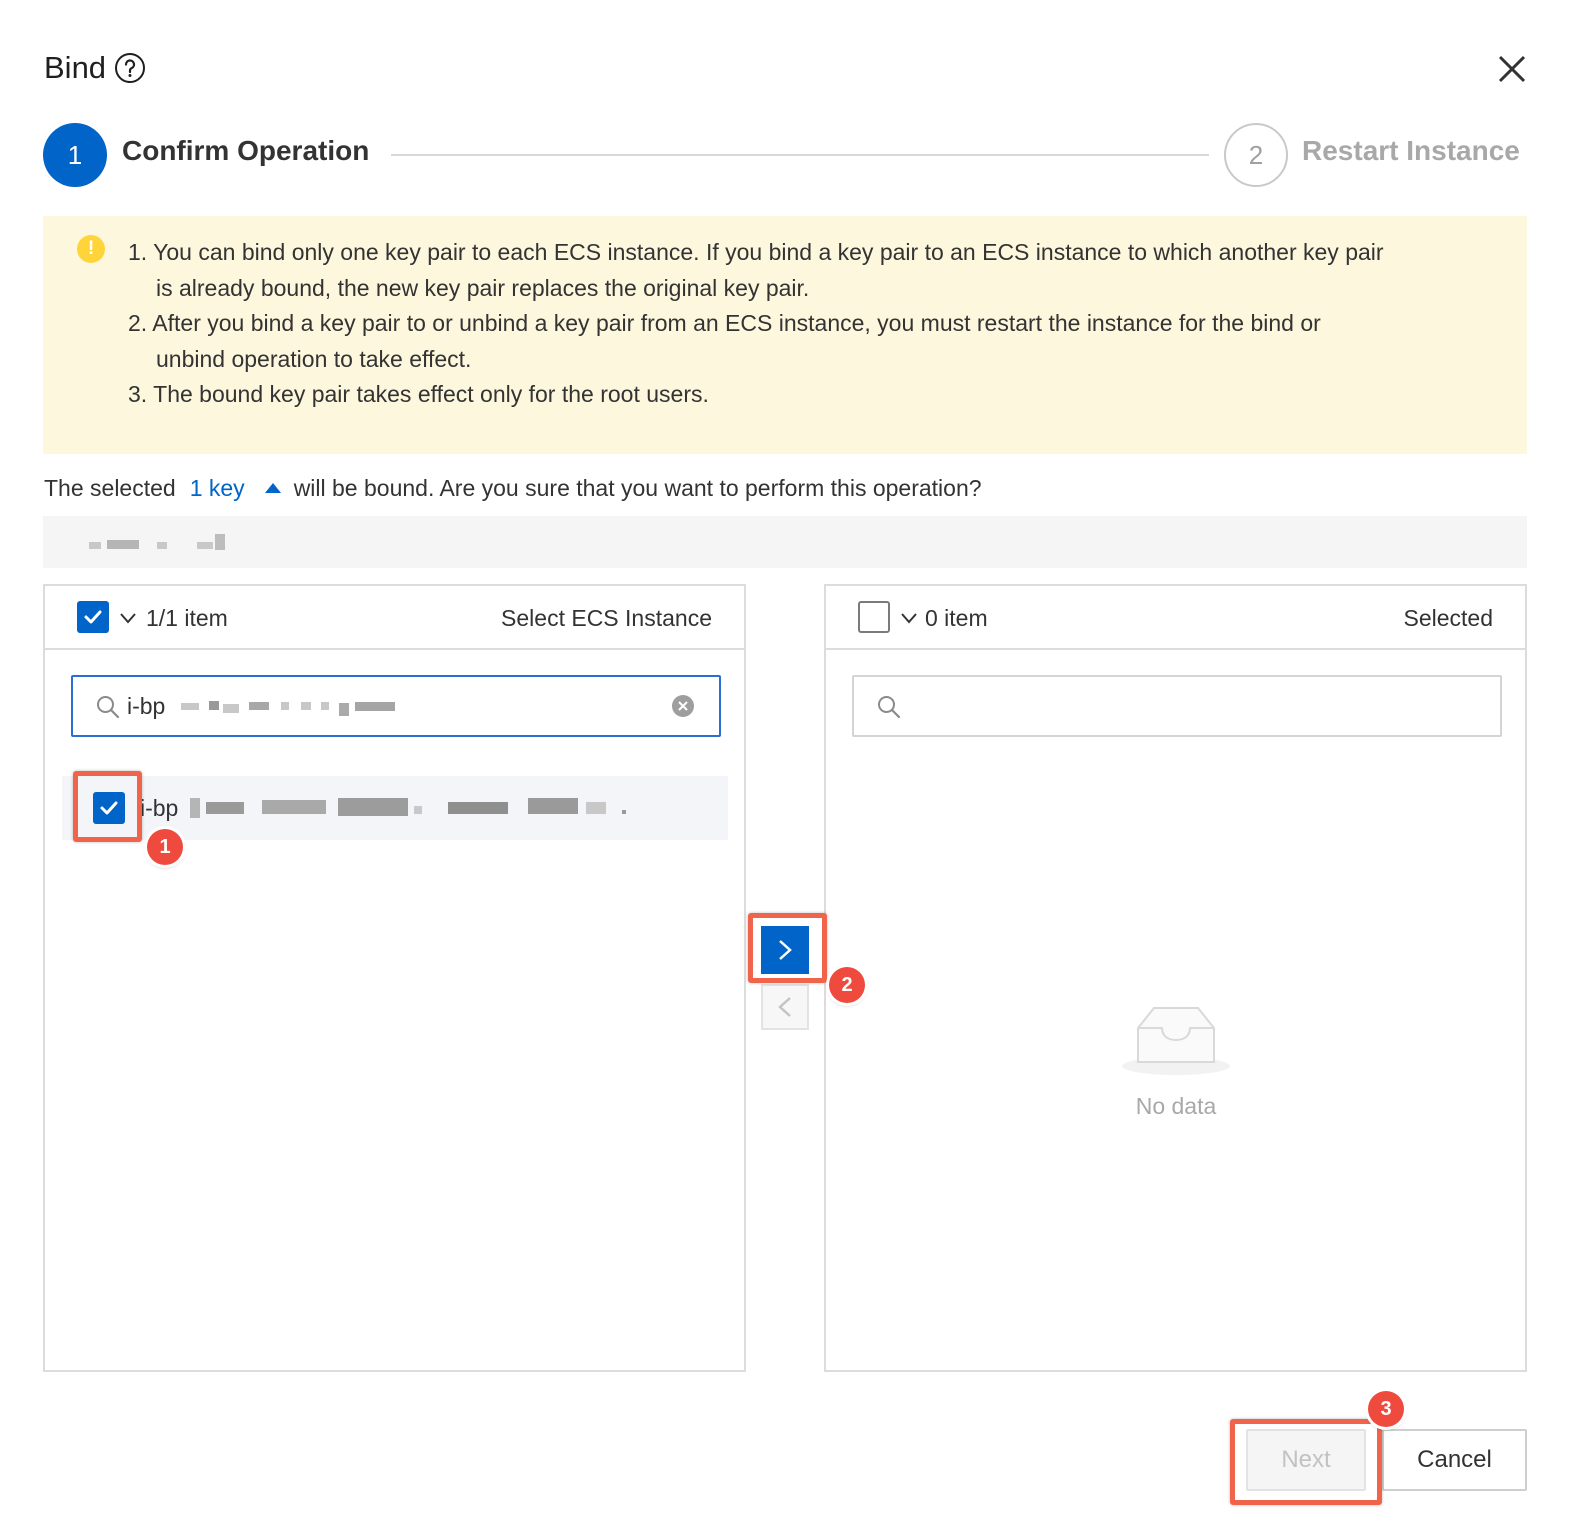 The image size is (1590, 1540). Describe the element at coordinates (1512, 69) in the screenshot. I see `close-icon` at that location.